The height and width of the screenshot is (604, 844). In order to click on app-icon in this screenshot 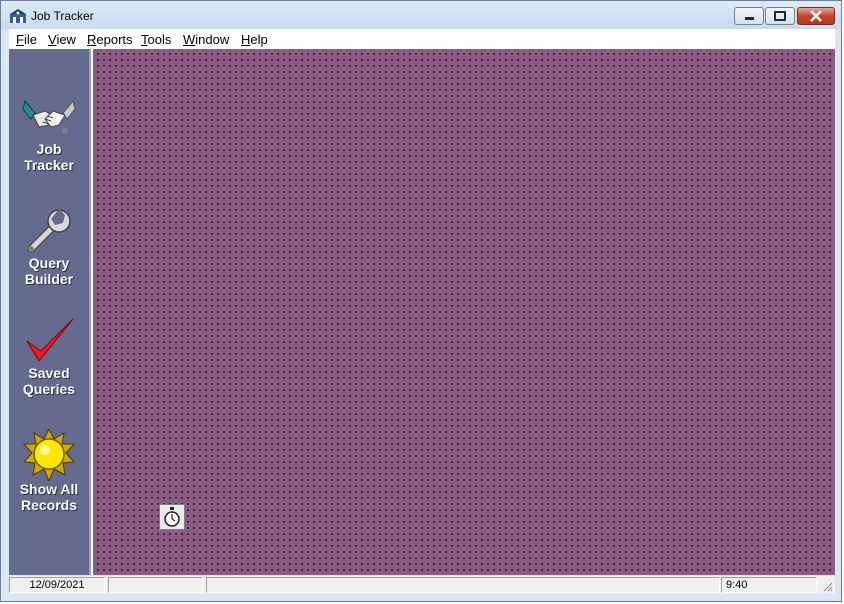, I will do `click(18, 16)`.